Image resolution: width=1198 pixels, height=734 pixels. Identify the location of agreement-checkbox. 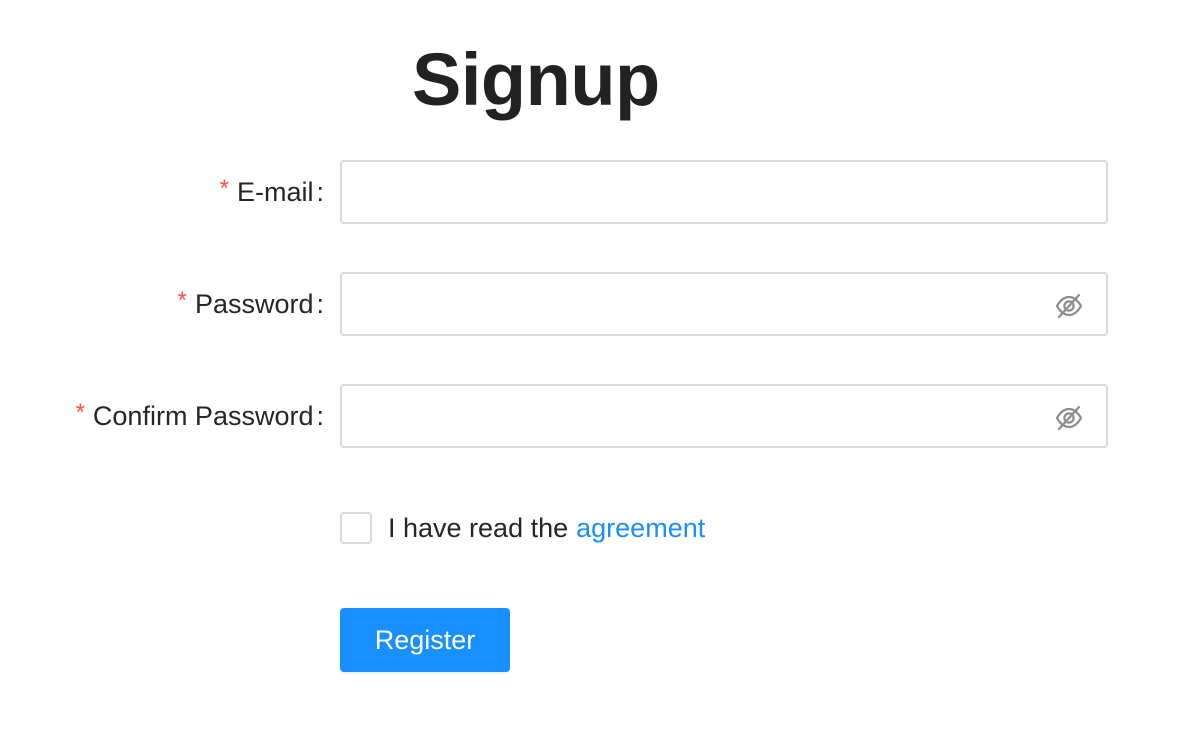
(356, 528).